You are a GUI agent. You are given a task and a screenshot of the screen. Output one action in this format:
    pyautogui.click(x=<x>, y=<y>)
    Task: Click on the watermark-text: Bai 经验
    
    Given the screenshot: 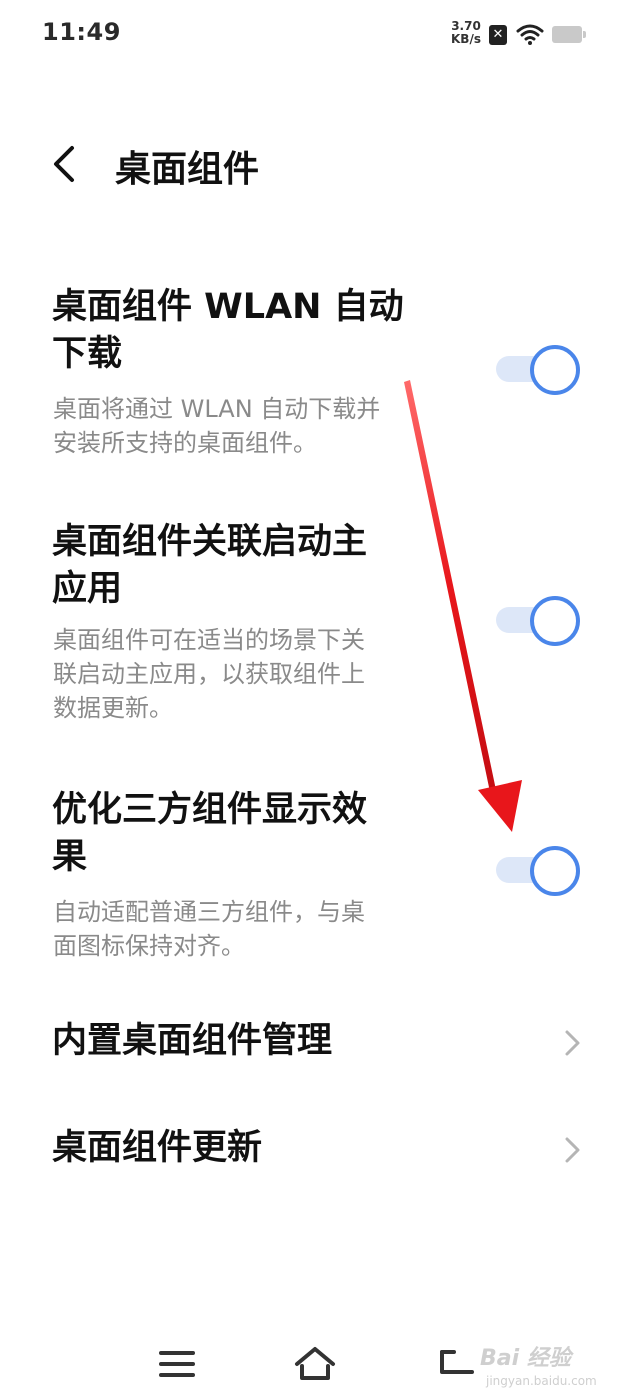 What is the action you would take?
    pyautogui.click(x=525, y=1358)
    